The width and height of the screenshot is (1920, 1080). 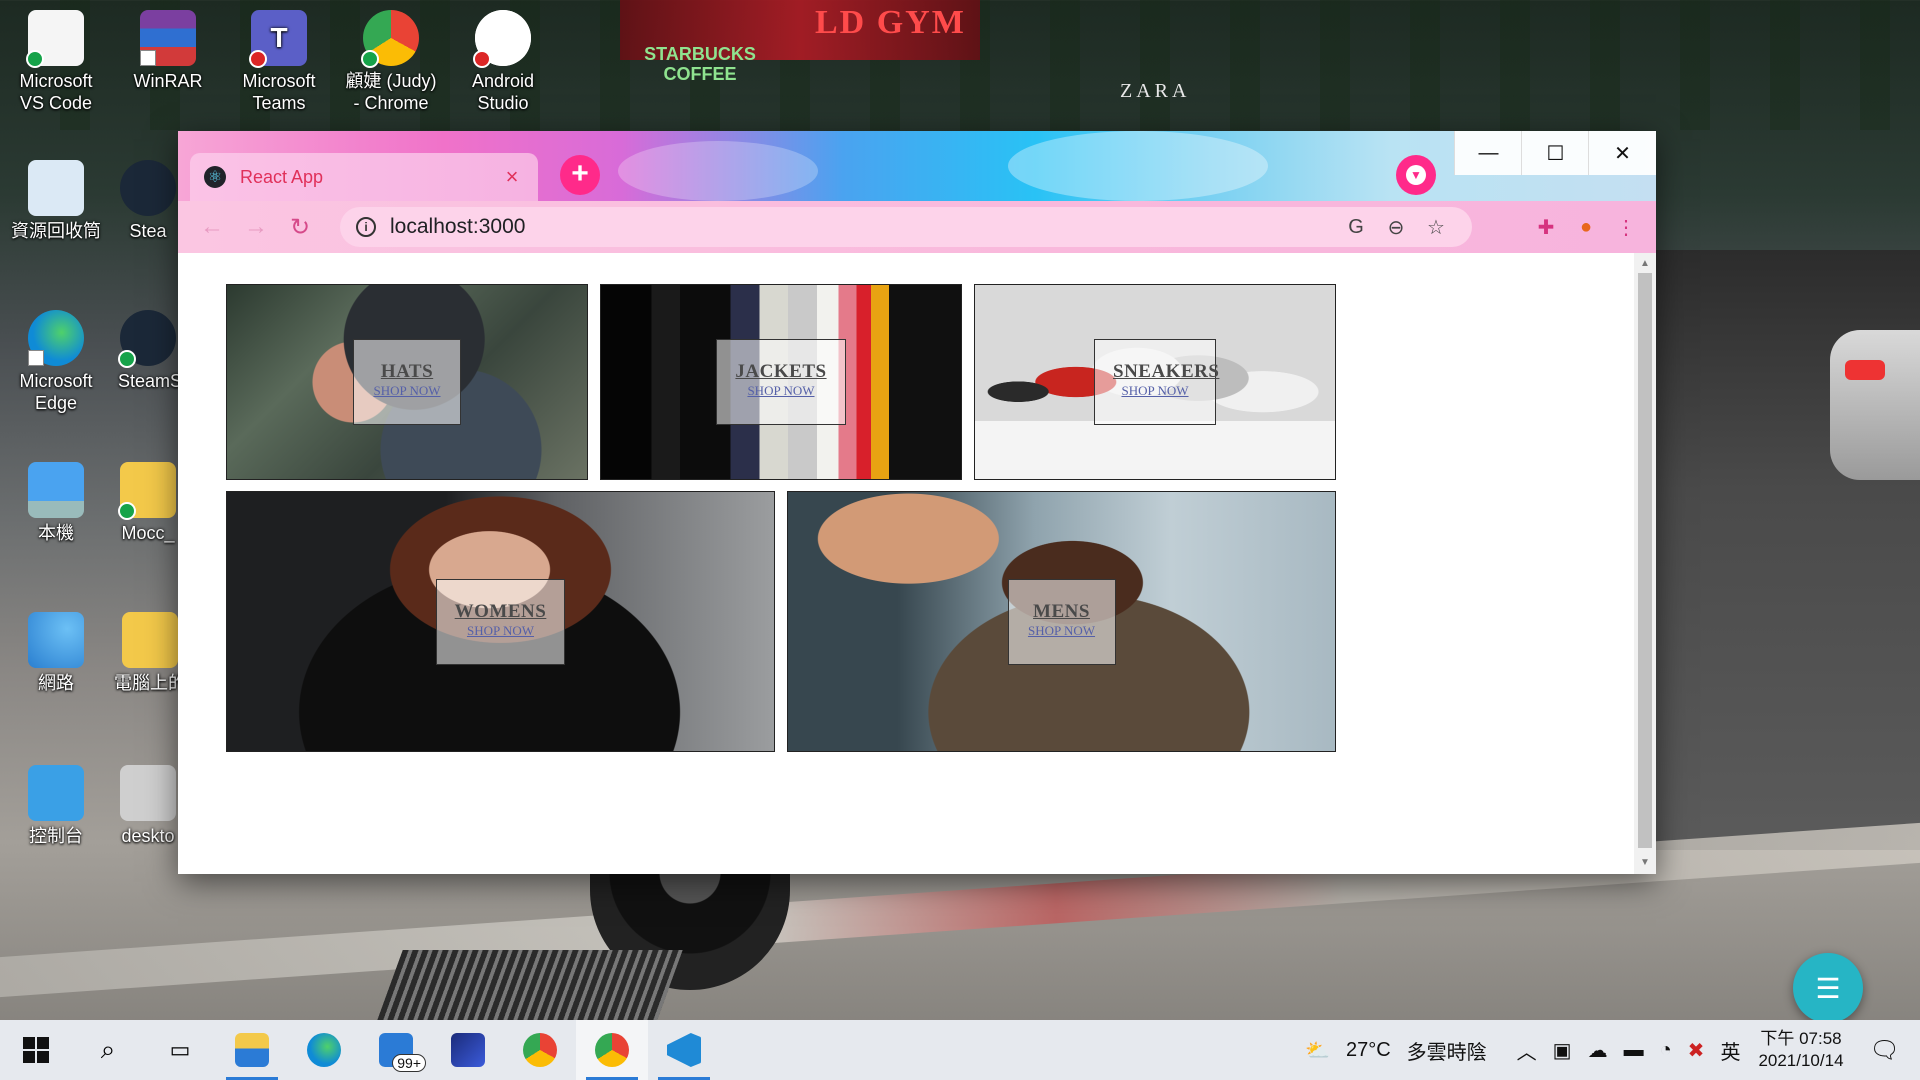 I want to click on desktop-icon-recycle-bin: 資源回收筒, so click(x=56, y=201).